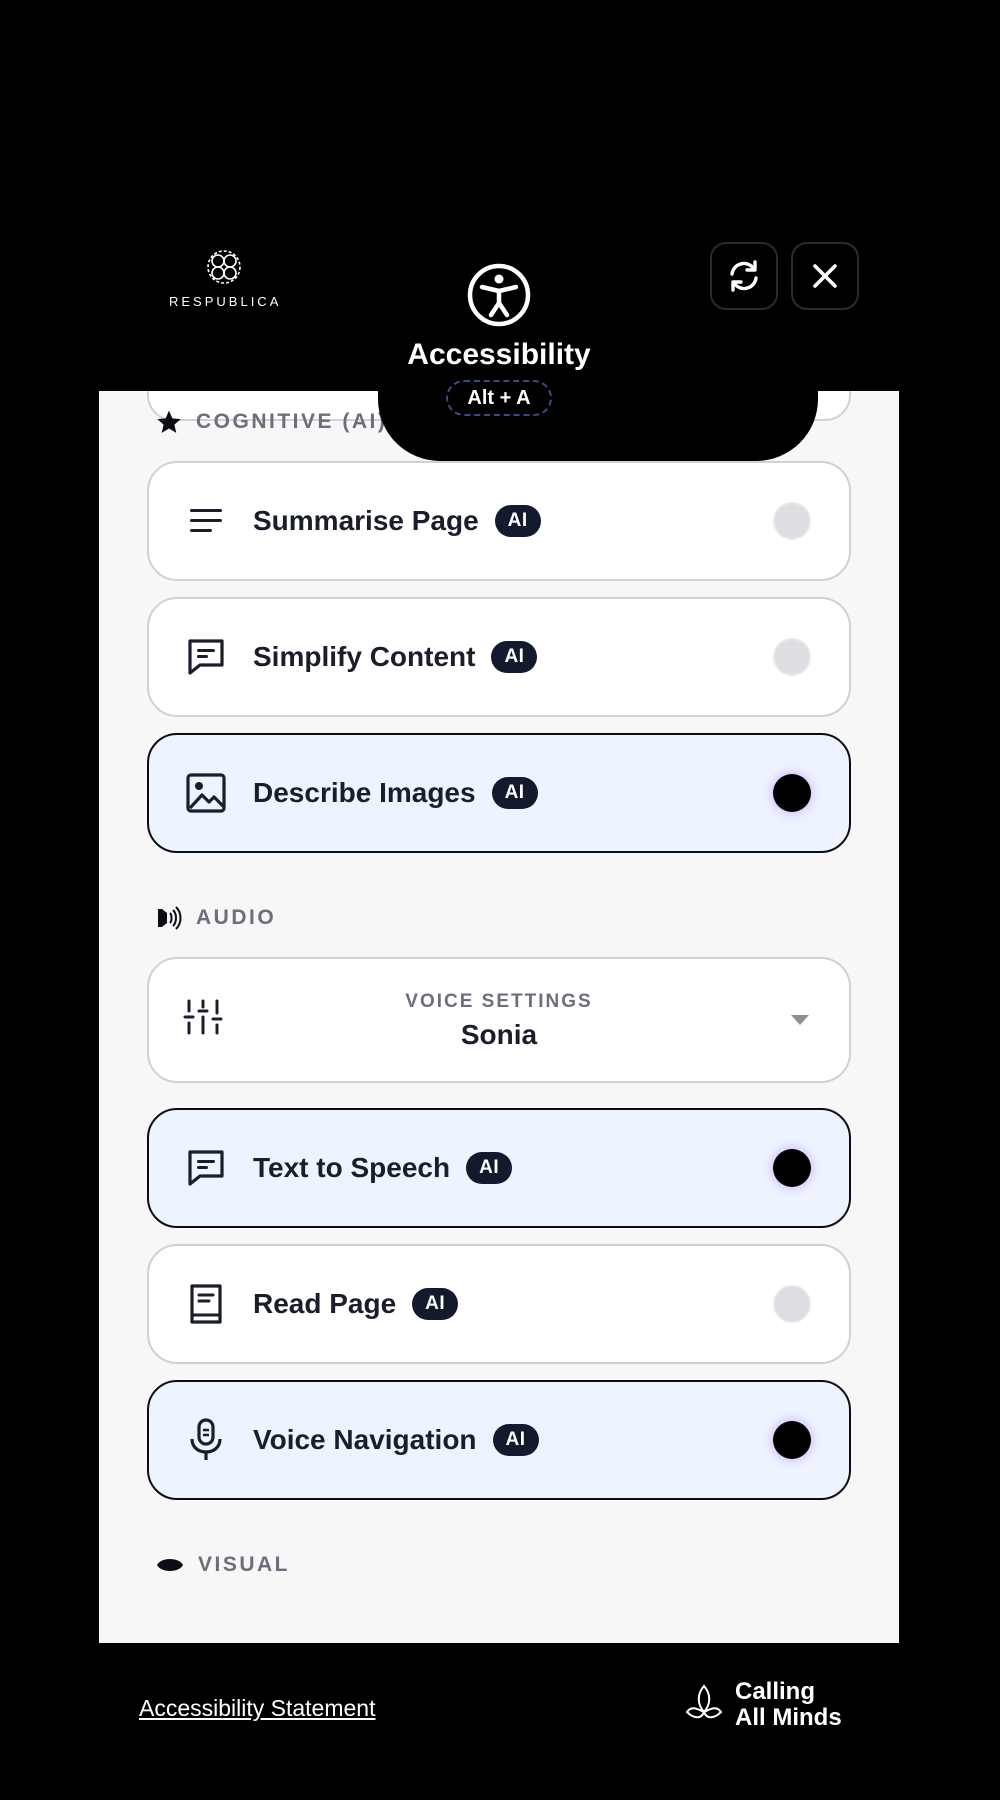 The image size is (1000, 1800). I want to click on speaker-icon, so click(170, 918).